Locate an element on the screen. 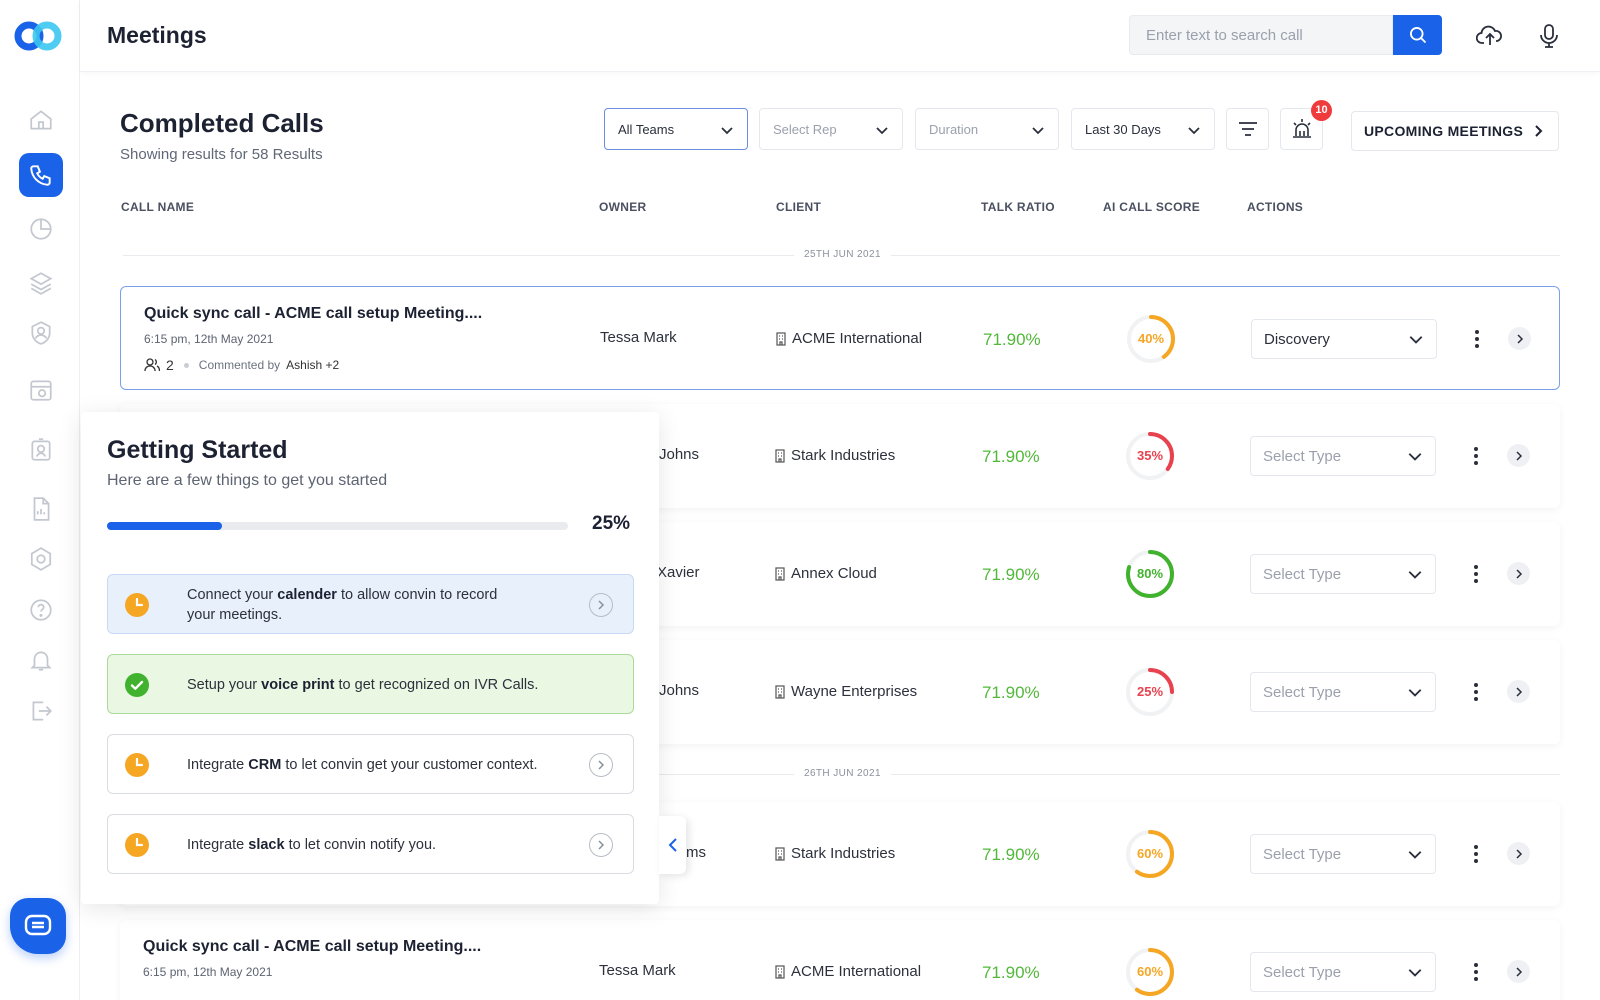 The image size is (1600, 1000). col-client: CLIENT is located at coordinates (798, 207).